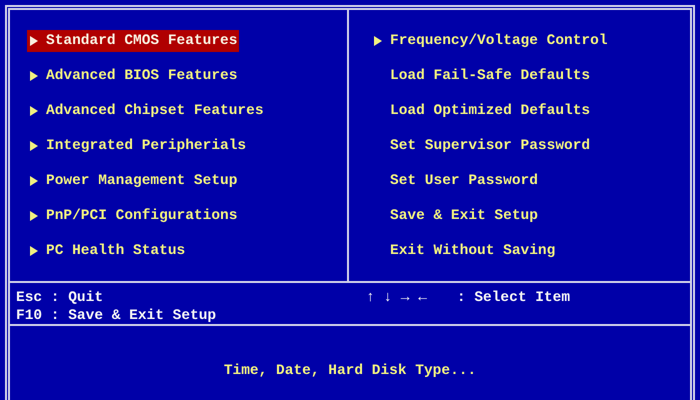  I want to click on menu-item: Standard CMOS Features, so click(133, 41).